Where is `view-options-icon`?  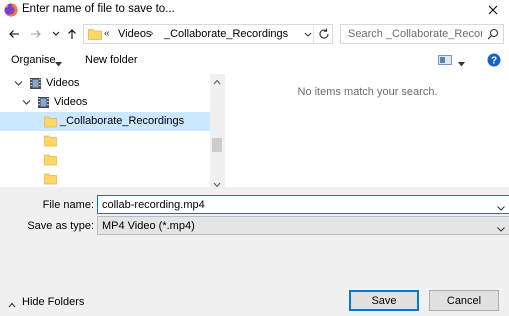
view-options-icon is located at coordinates (445, 60).